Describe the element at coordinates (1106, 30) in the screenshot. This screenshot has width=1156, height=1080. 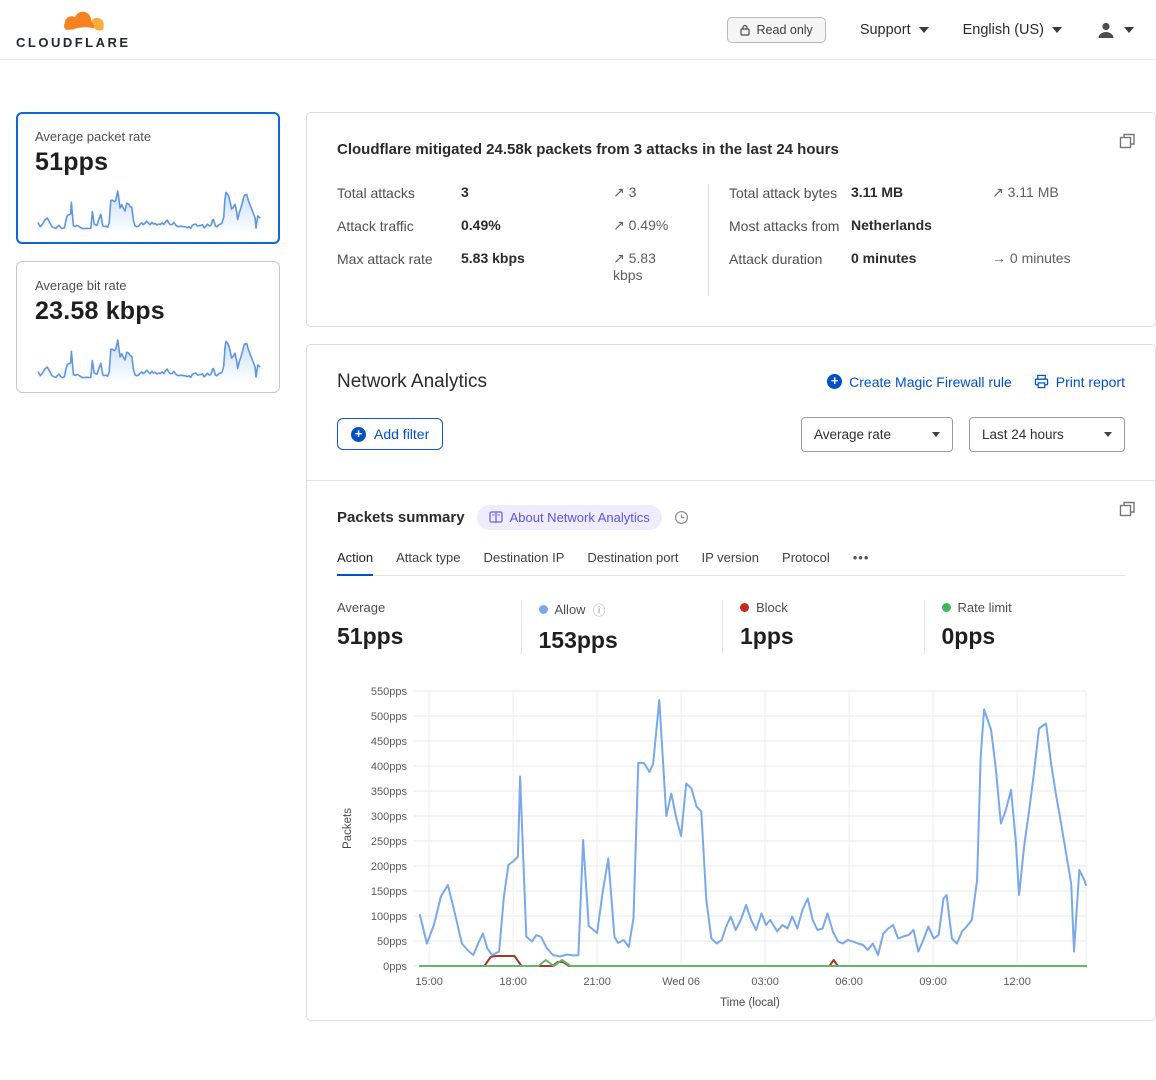
I see `user-icon` at that location.